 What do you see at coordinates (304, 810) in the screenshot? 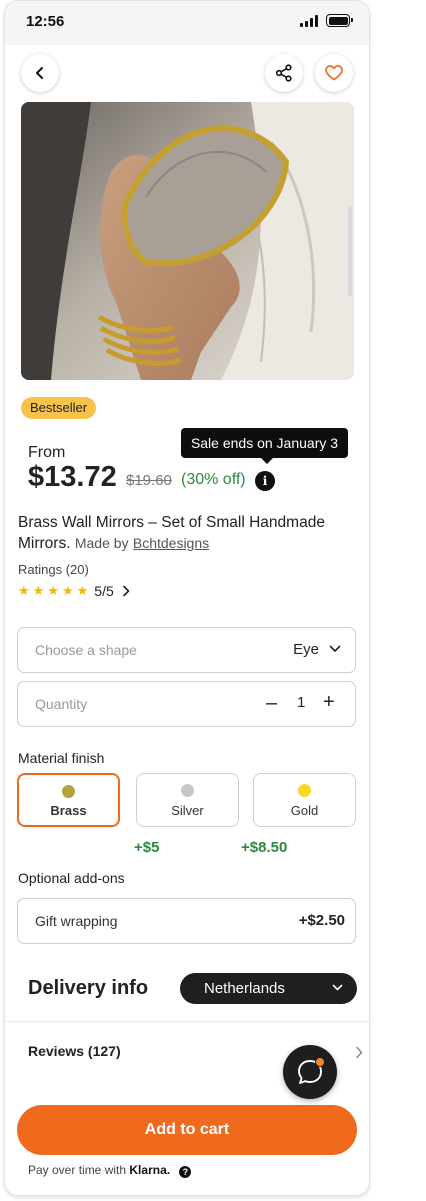
I see `material-option-label: Gold` at bounding box center [304, 810].